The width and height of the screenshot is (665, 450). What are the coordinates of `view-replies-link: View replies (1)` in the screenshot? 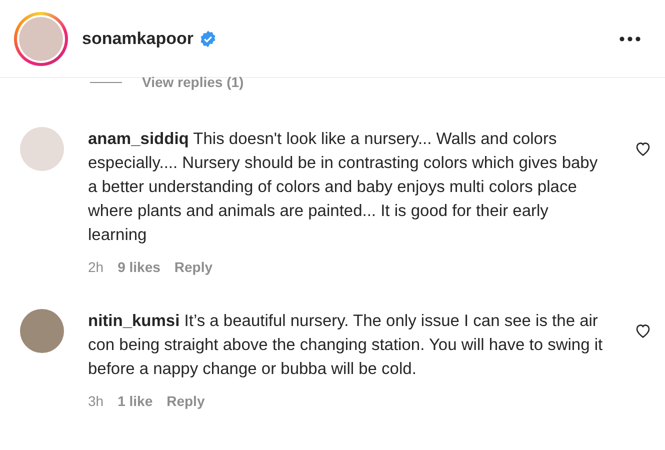 It's located at (193, 82).